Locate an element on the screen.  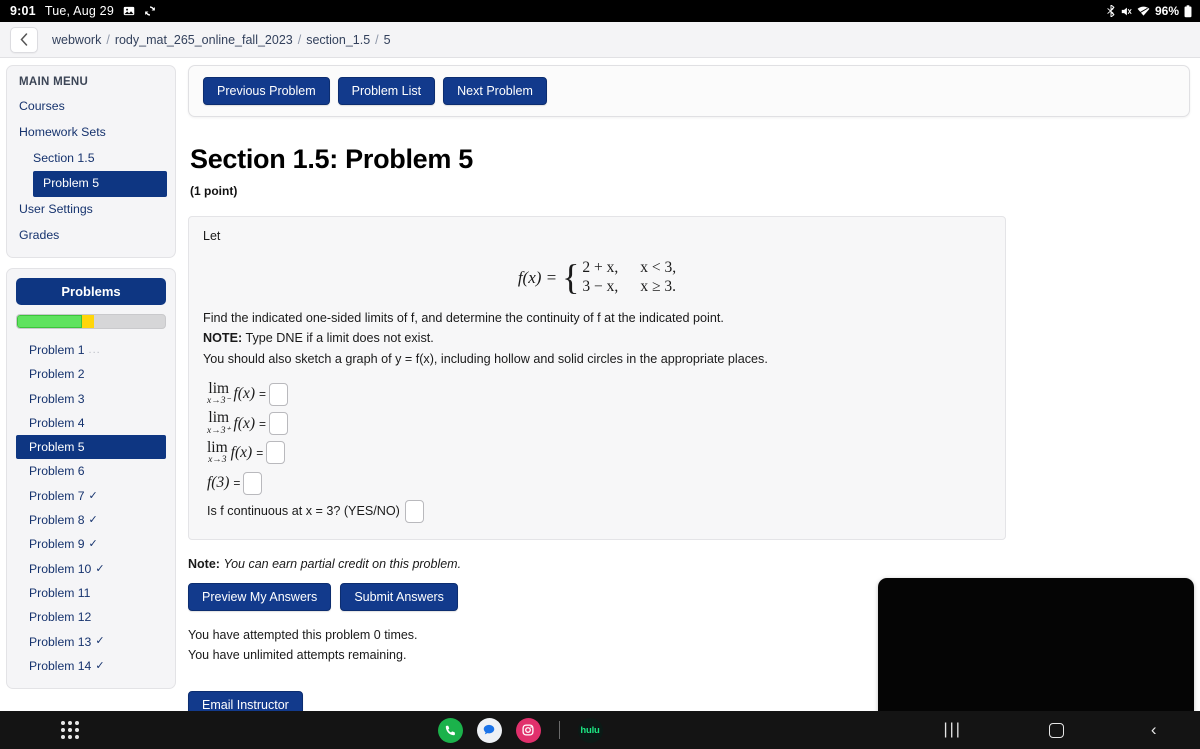
progress-segment-partial is located at coordinates (88, 321).